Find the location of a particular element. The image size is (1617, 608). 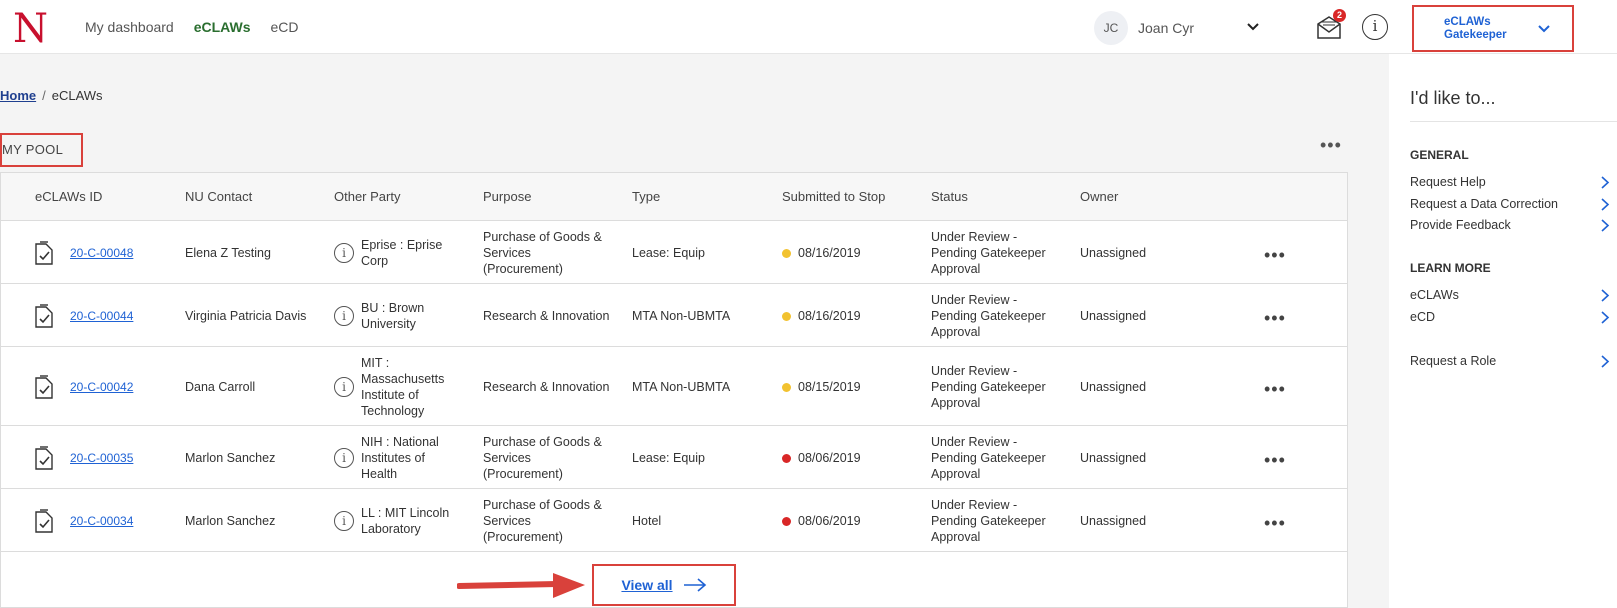

col-nu-contact: NU Contact is located at coordinates (218, 196).